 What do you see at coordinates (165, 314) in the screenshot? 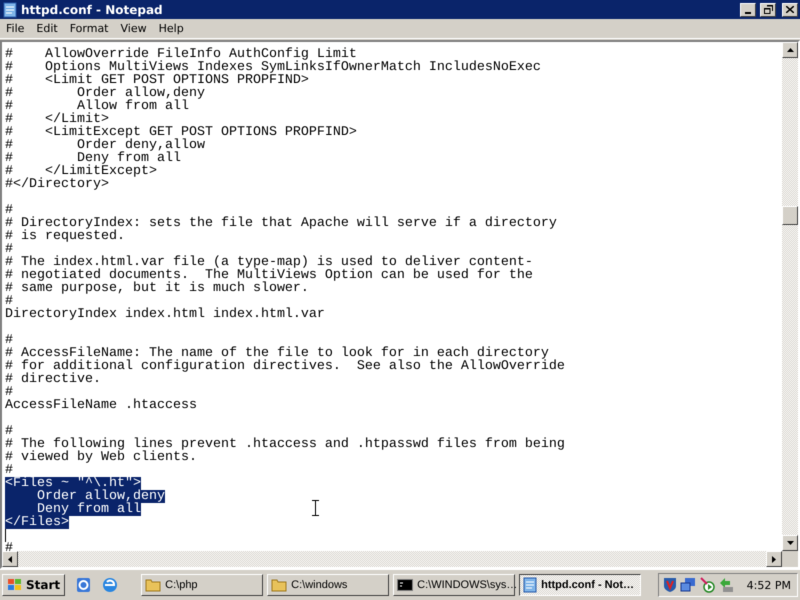
I see `code-line: DirectoryIndex index.html index.html.var` at bounding box center [165, 314].